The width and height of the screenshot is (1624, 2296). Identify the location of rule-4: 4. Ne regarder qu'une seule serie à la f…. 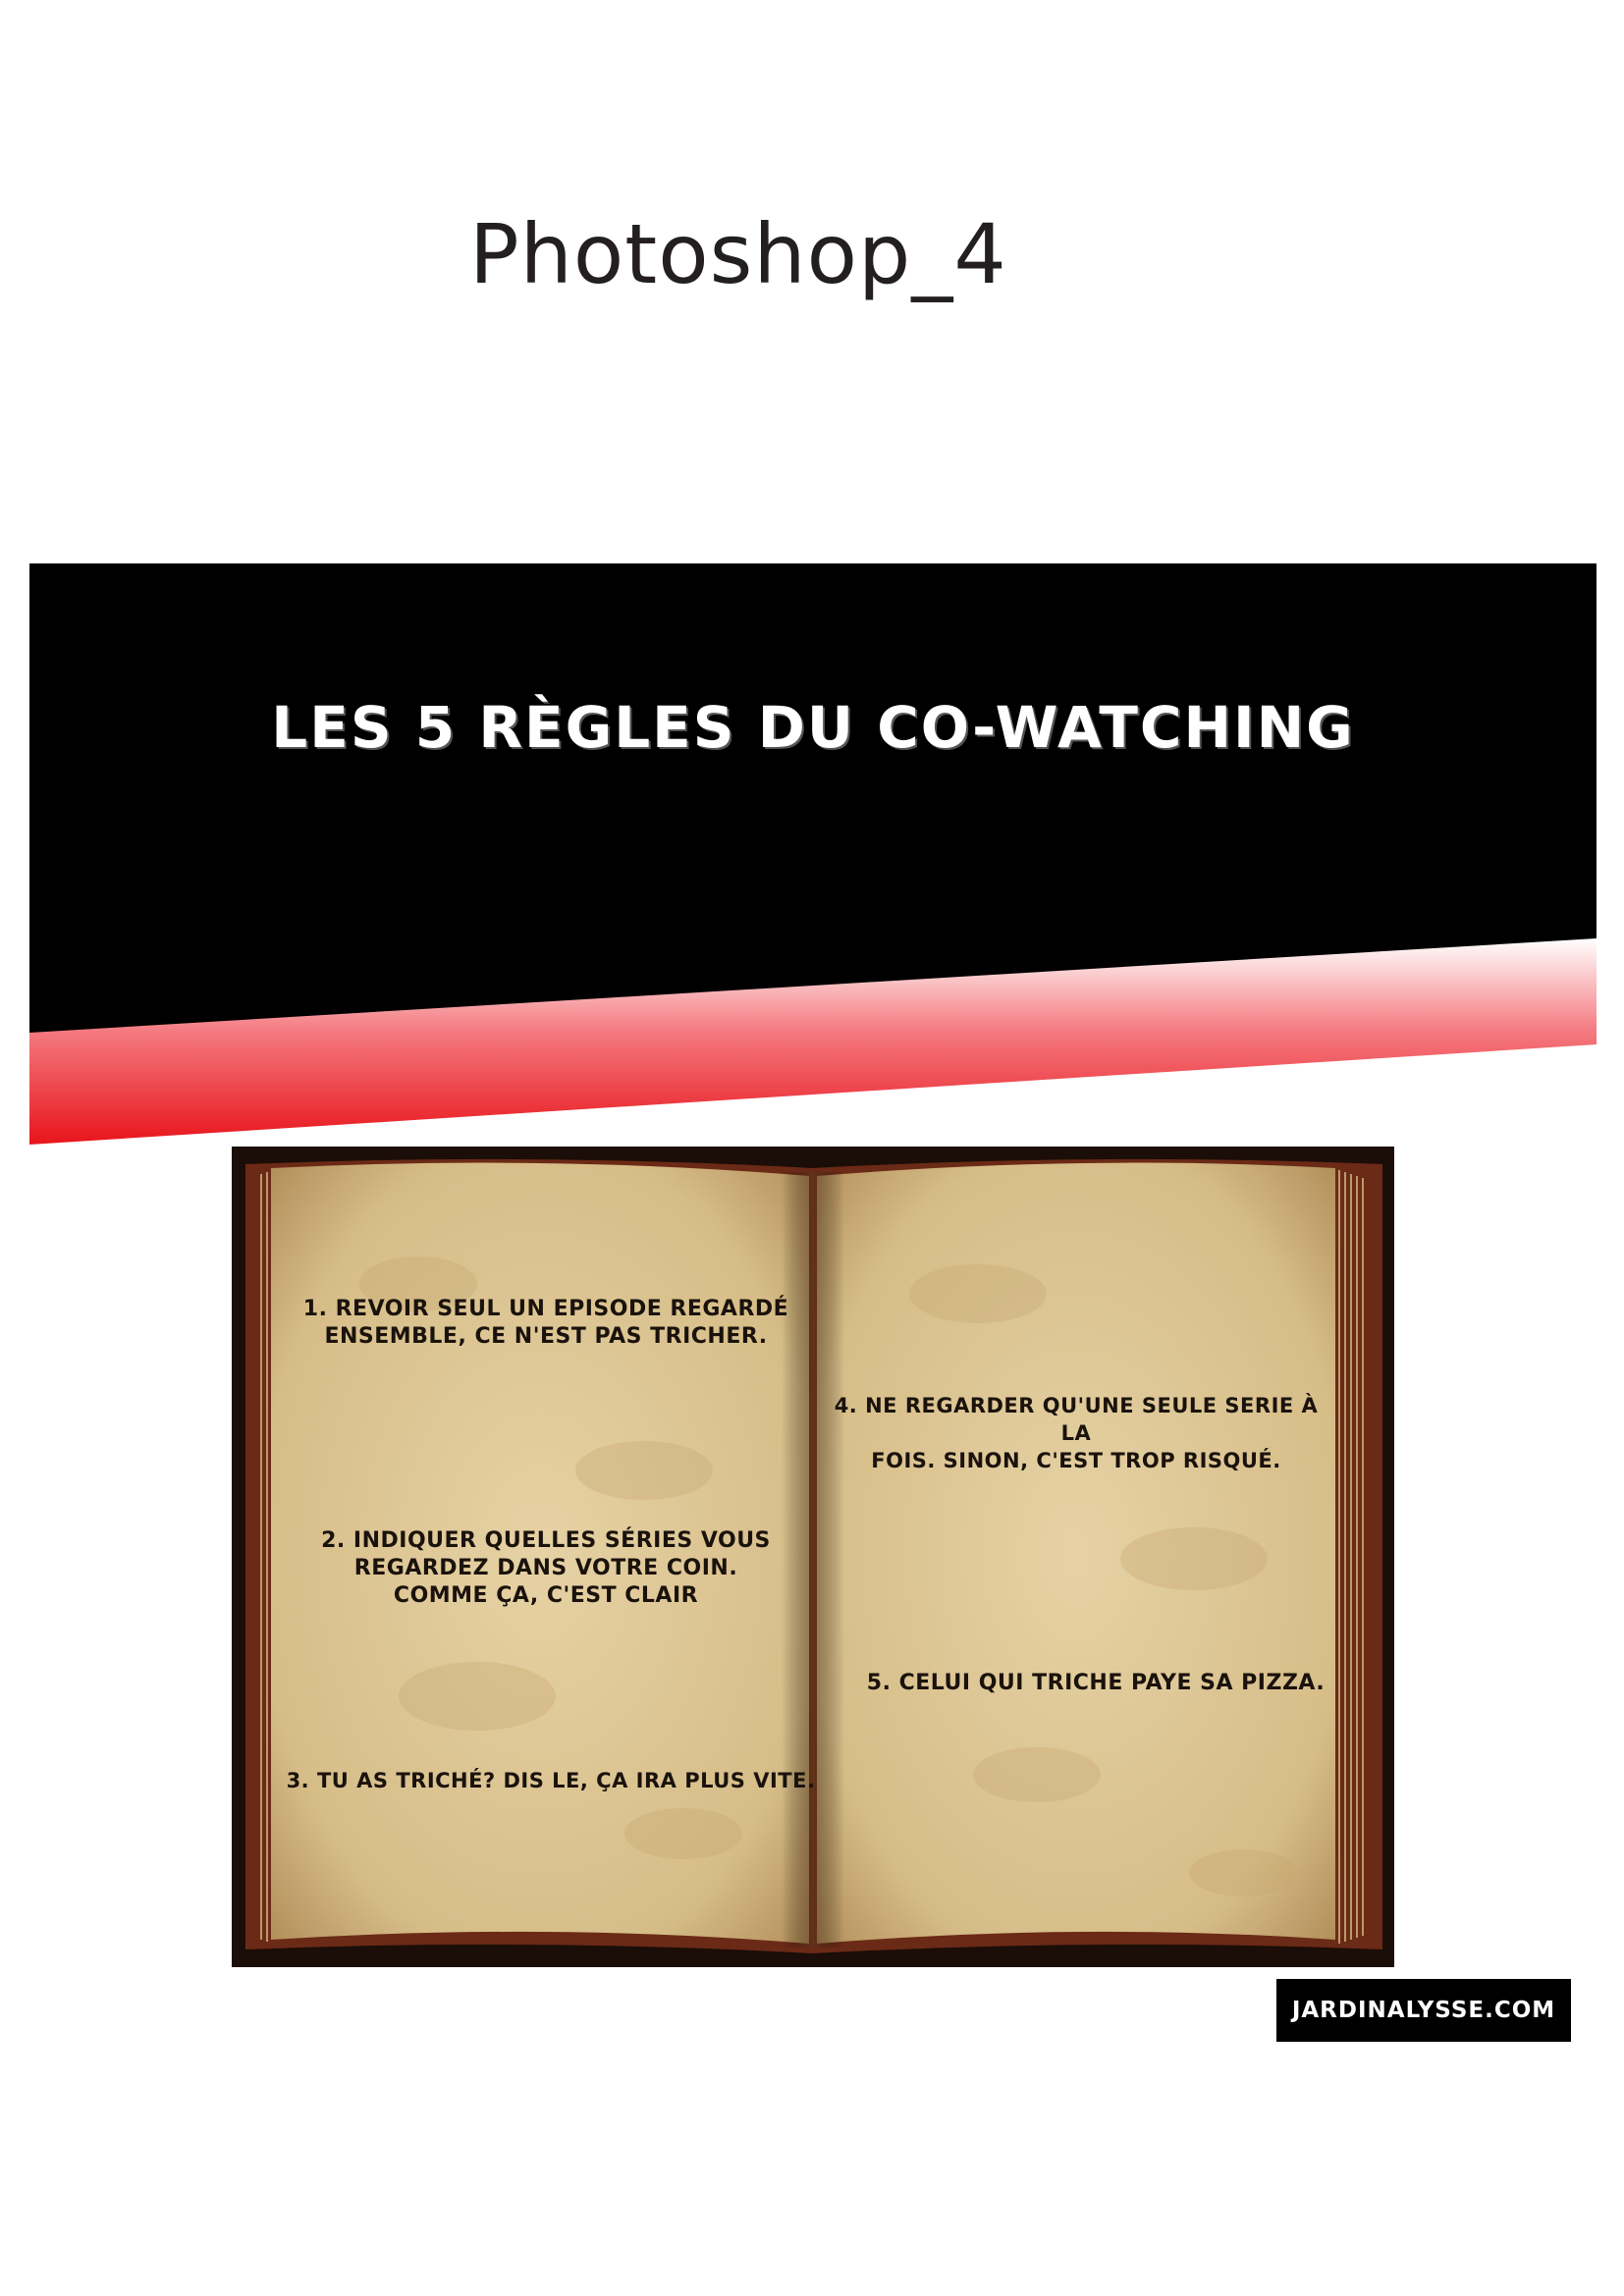
(1076, 1433).